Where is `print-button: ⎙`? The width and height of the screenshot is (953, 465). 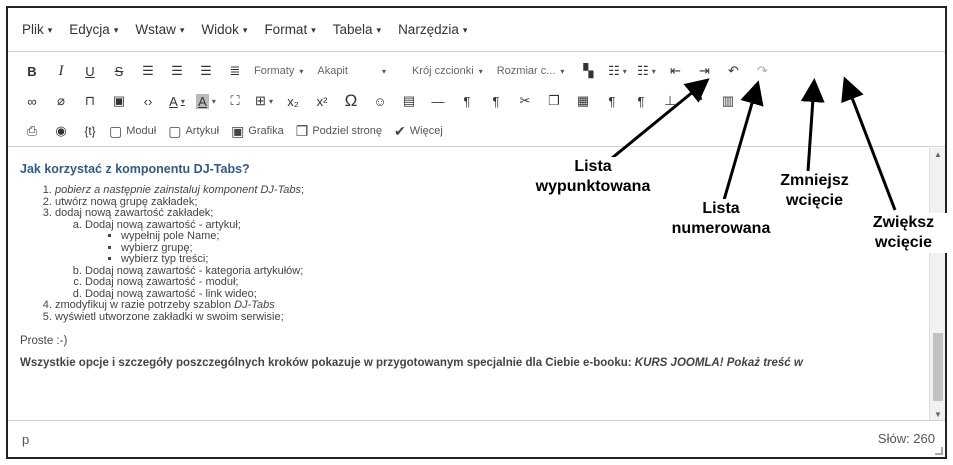
print-button: ⎙ is located at coordinates (32, 131).